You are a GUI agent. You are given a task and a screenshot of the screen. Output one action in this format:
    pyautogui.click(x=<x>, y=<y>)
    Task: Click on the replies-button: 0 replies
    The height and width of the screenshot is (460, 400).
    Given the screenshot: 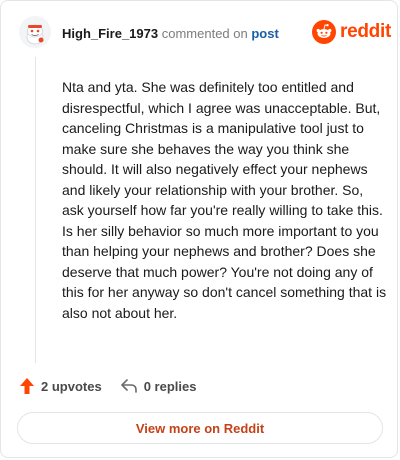 What is the action you would take?
    pyautogui.click(x=158, y=386)
    